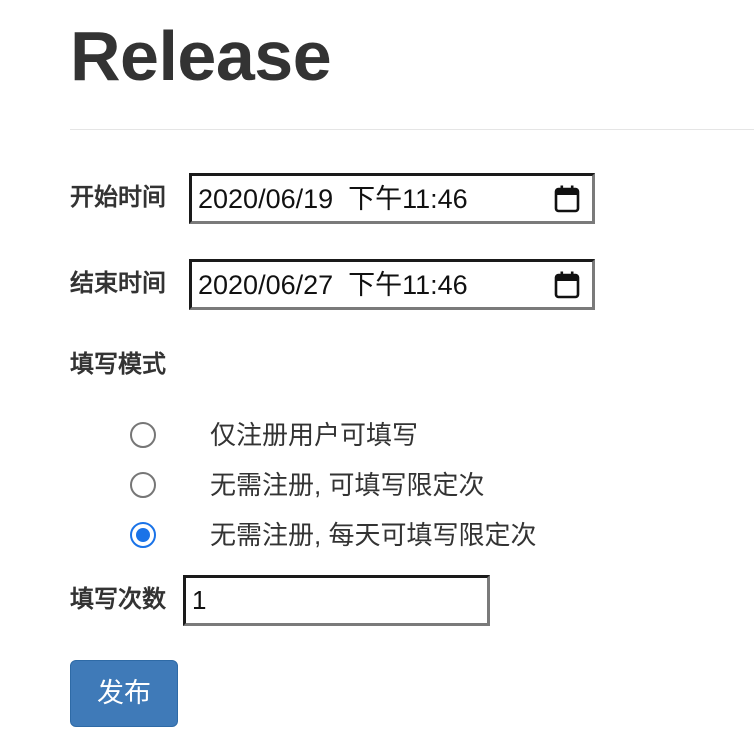  Describe the element at coordinates (118, 283) in the screenshot. I see `end-time-label: 结束时间` at that location.